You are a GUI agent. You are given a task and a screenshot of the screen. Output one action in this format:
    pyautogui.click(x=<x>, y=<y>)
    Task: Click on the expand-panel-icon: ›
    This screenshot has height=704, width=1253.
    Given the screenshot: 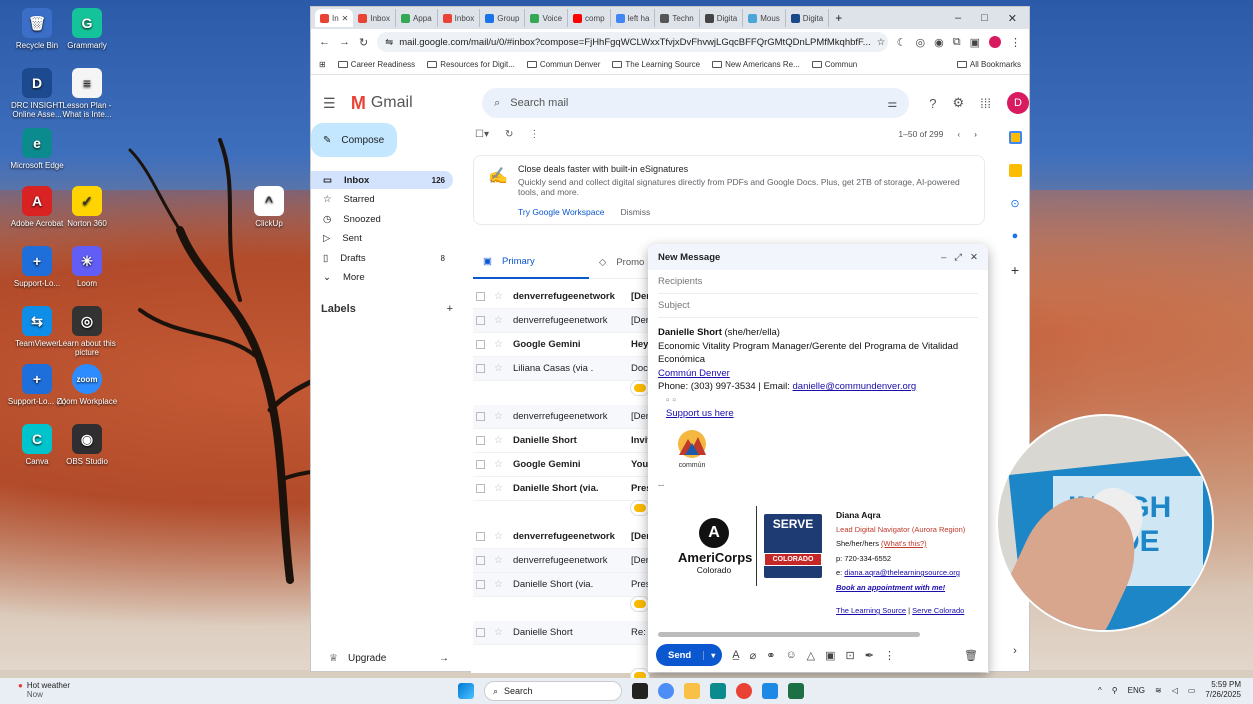 What is the action you would take?
    pyautogui.click(x=1015, y=651)
    